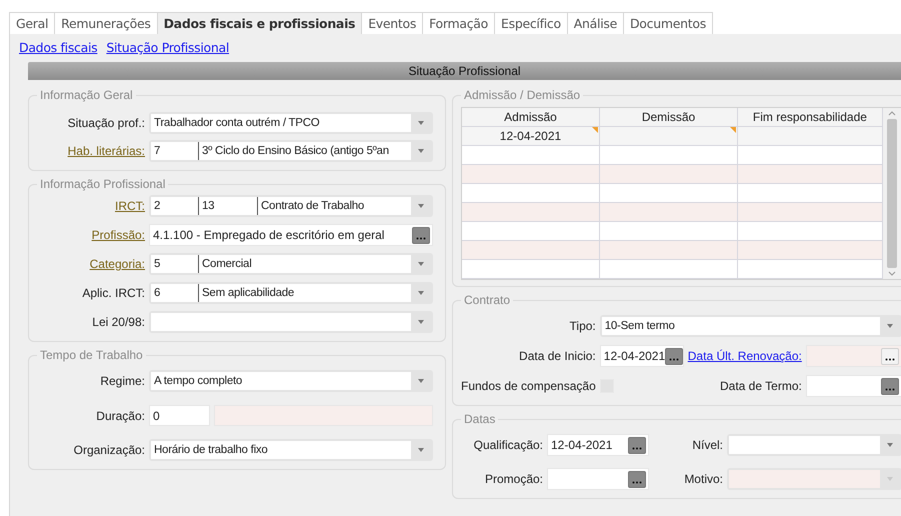 The image size is (901, 516). I want to click on scroll-down-icon, so click(892, 273).